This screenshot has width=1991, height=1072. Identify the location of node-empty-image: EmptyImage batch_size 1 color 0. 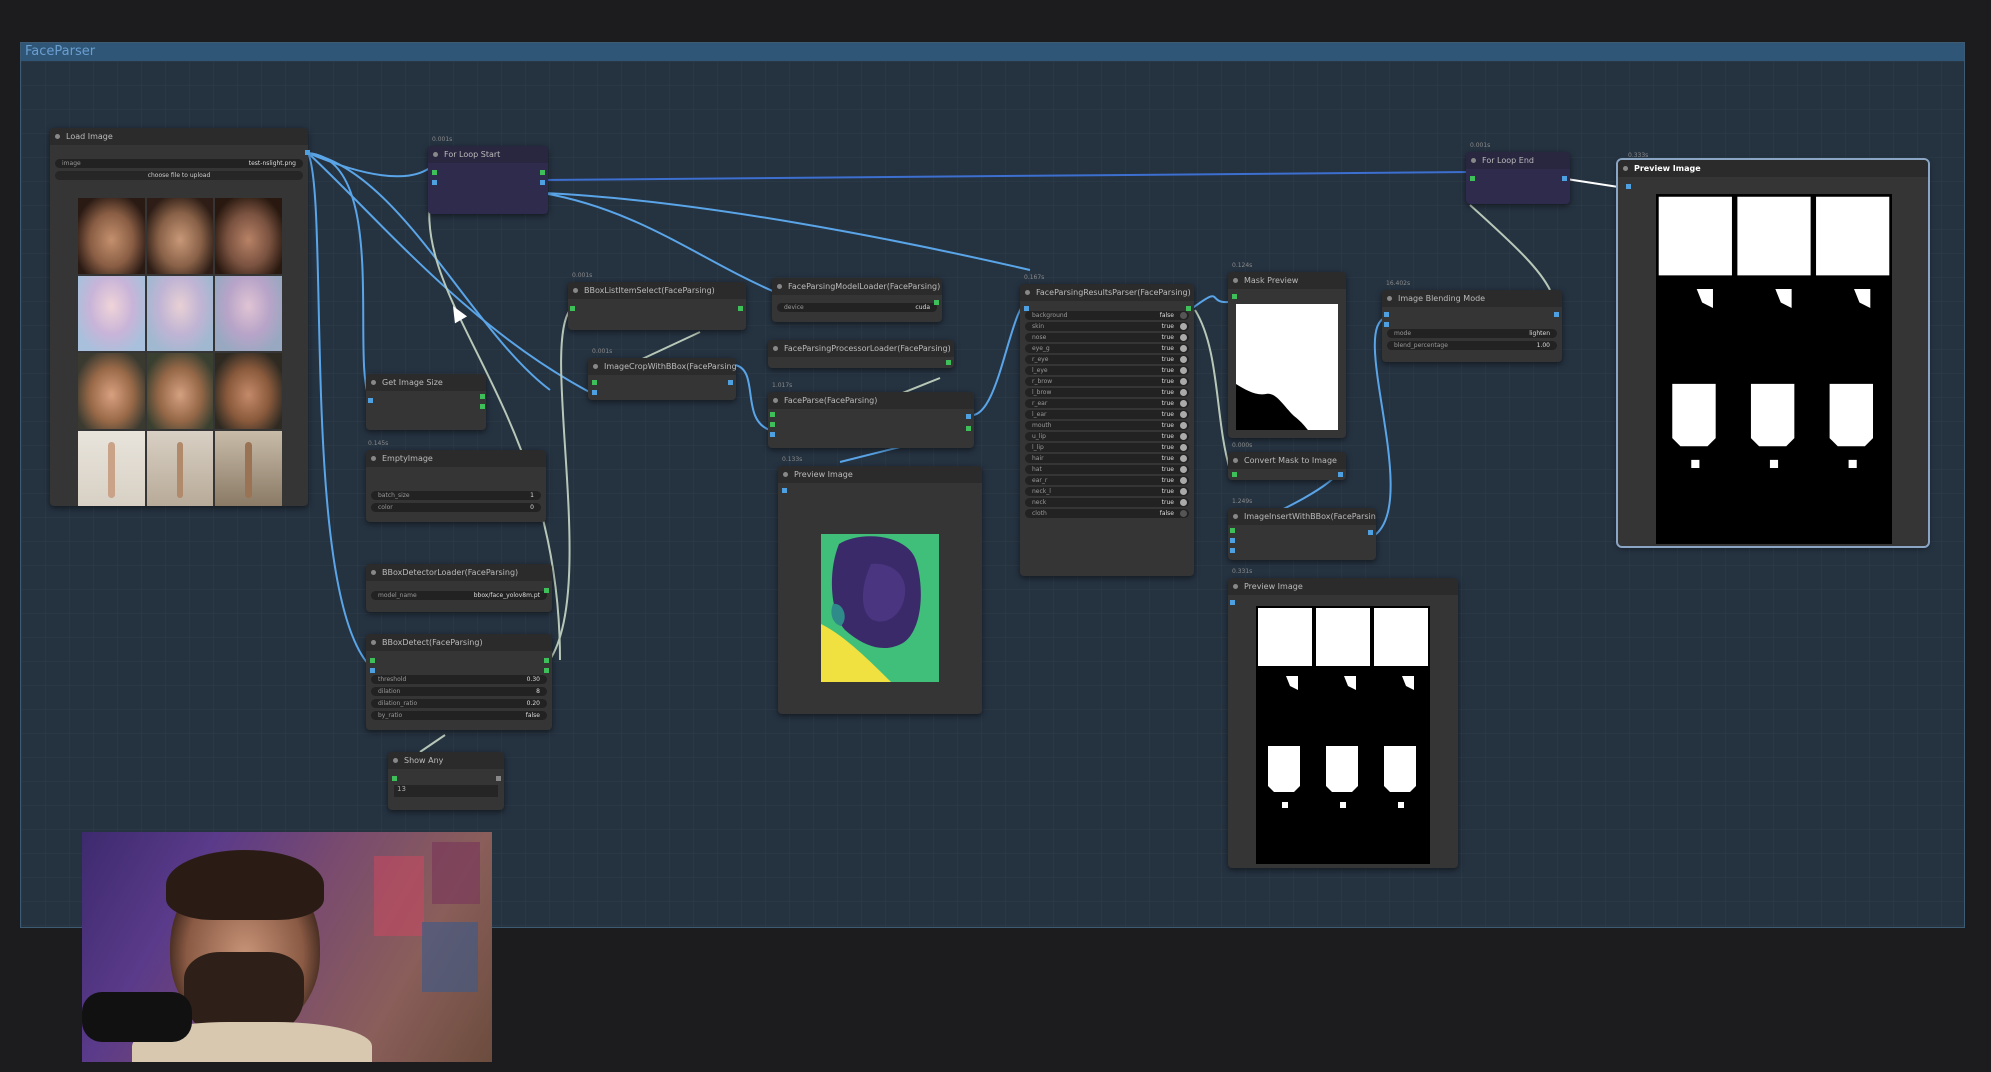
(456, 486).